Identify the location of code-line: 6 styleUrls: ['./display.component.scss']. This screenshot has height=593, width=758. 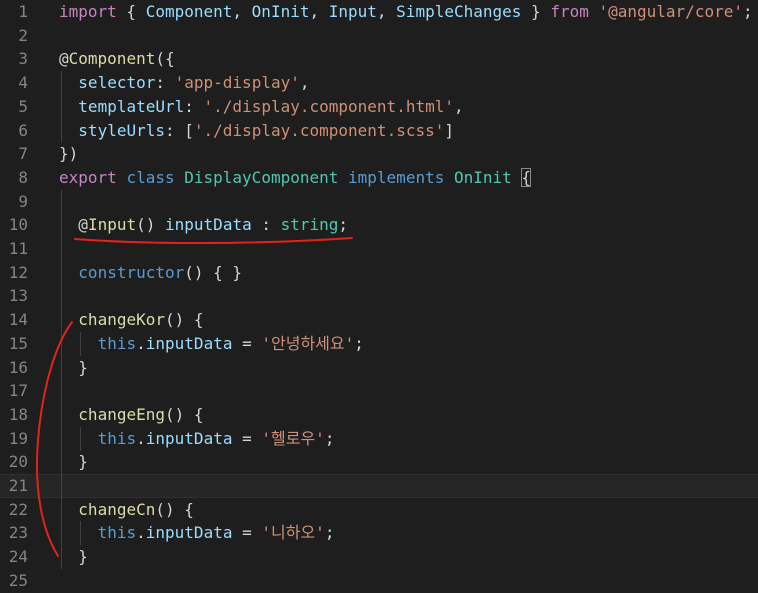
(379, 130).